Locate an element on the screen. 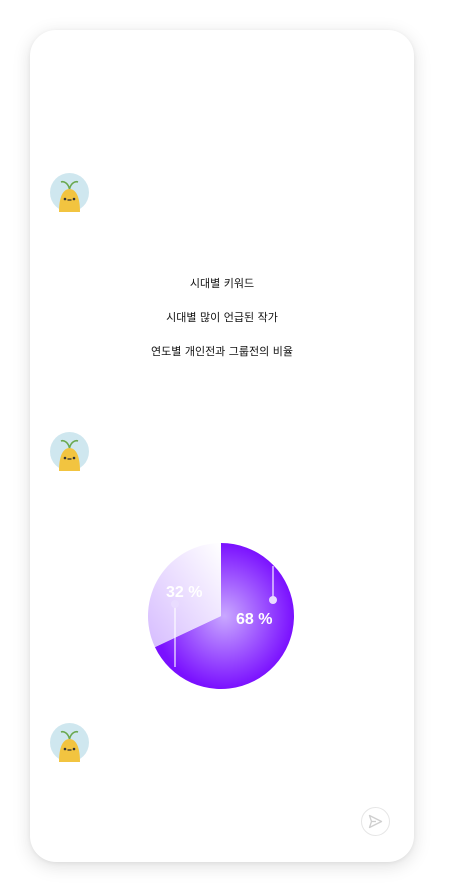 The height and width of the screenshot is (892, 450). send-icon is located at coordinates (375, 821).